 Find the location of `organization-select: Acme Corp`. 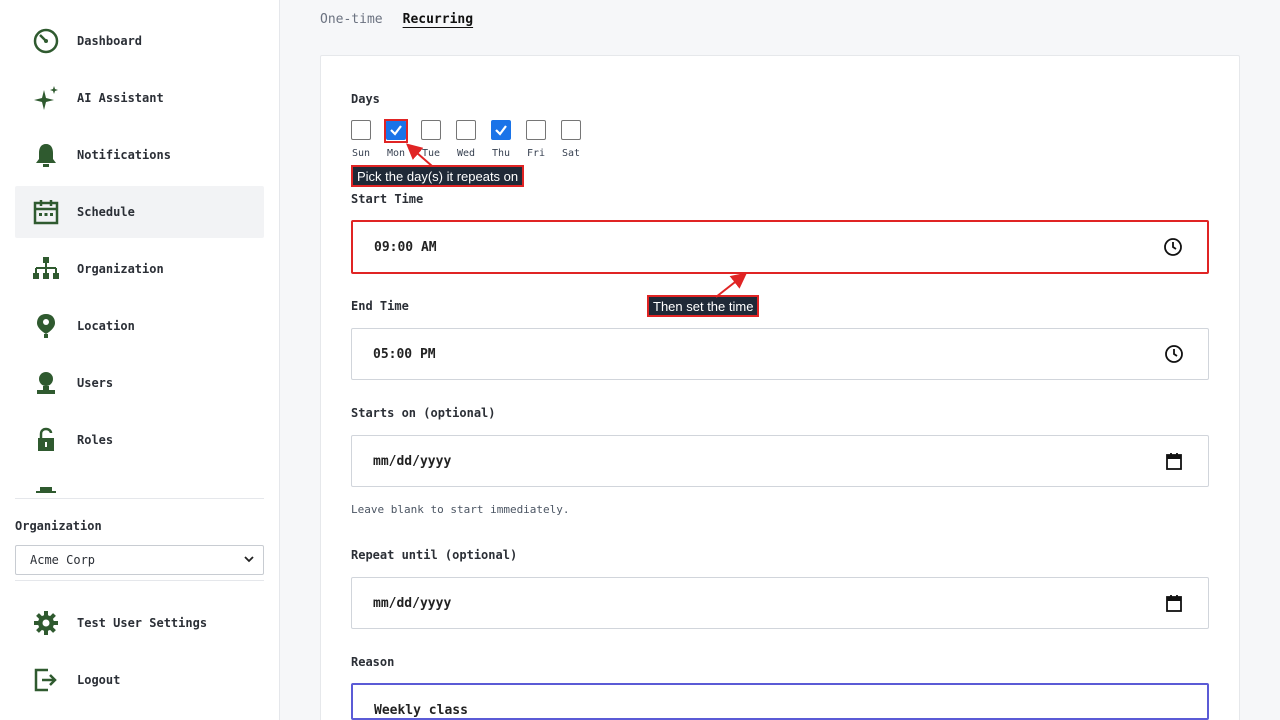

organization-select: Acme Corp is located at coordinates (139, 560).